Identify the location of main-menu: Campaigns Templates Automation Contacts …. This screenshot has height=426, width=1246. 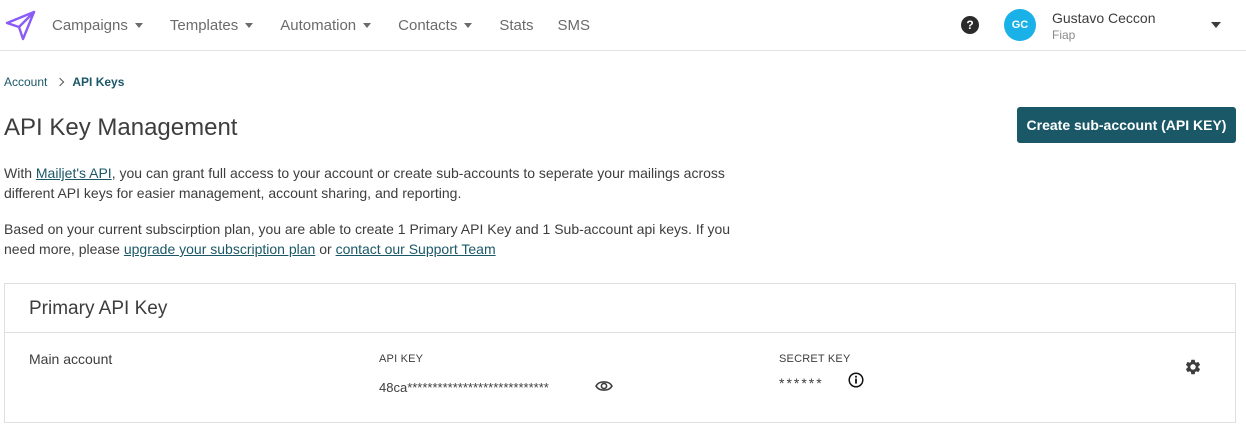
(333, 25).